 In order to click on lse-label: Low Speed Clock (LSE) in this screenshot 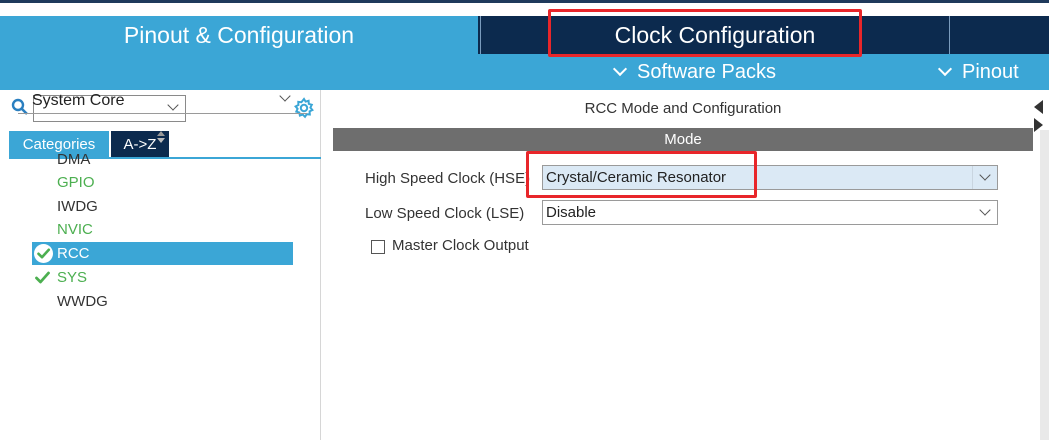, I will do `click(445, 213)`.